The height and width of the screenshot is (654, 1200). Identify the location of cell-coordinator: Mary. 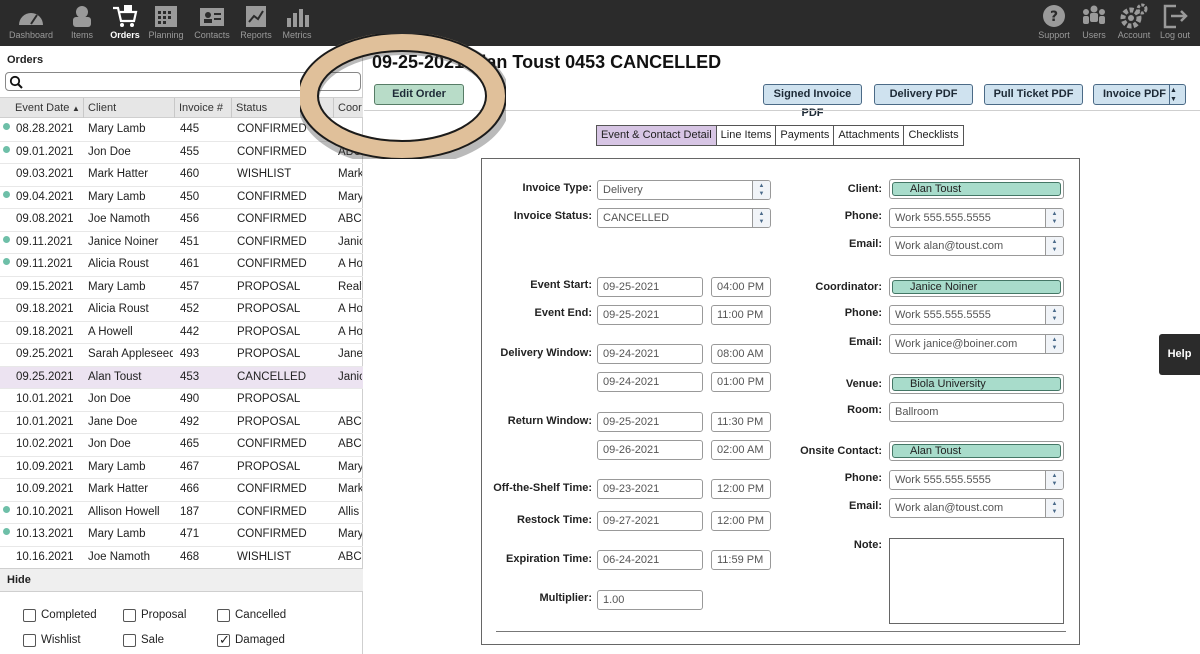
(350, 196).